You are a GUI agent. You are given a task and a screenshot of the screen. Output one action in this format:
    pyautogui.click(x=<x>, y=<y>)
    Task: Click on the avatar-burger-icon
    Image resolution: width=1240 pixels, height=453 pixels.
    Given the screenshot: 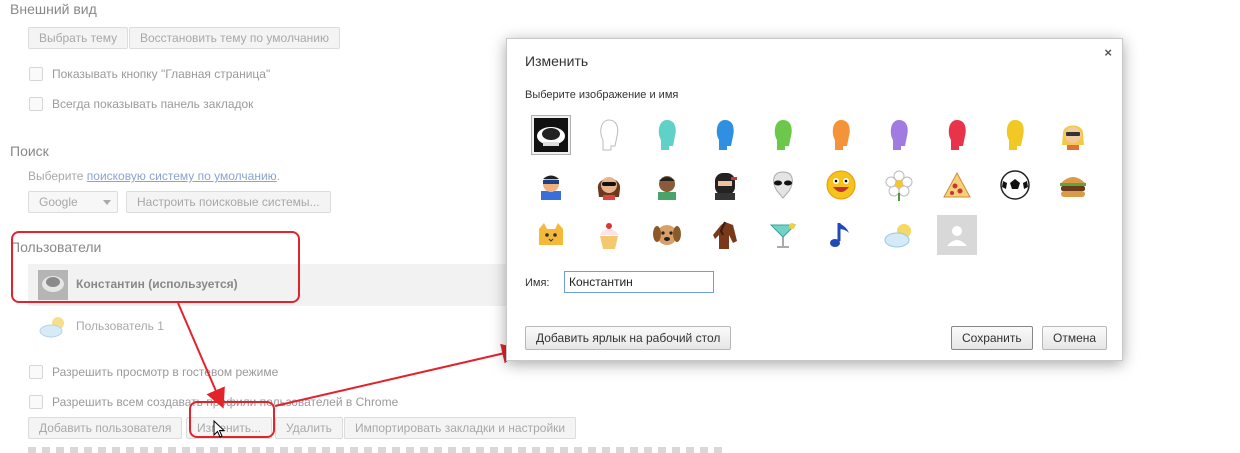 What is the action you would take?
    pyautogui.click(x=1073, y=185)
    